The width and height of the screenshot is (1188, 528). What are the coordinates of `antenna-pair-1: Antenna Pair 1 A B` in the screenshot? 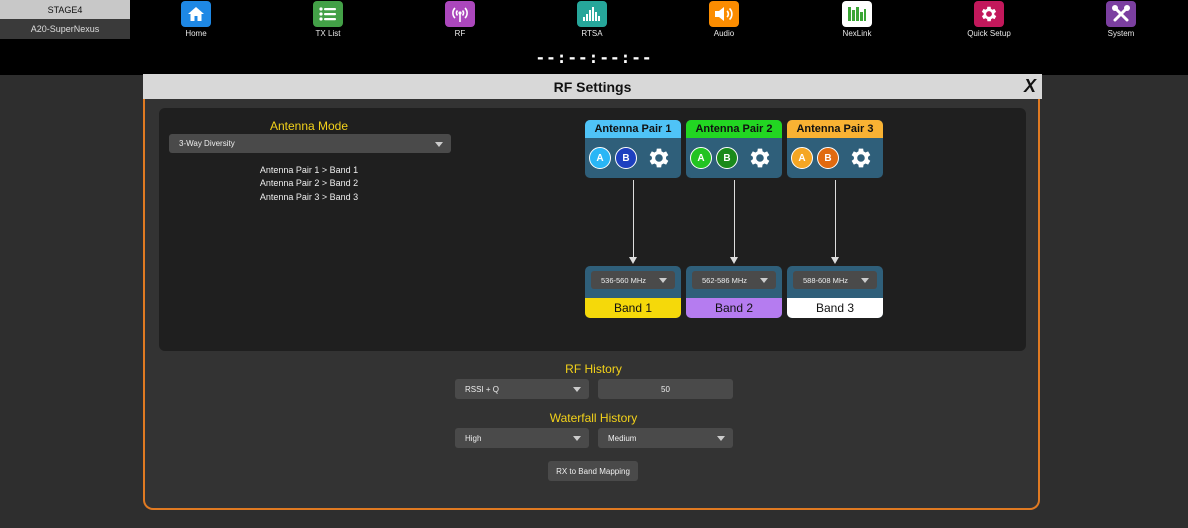 It's located at (633, 149).